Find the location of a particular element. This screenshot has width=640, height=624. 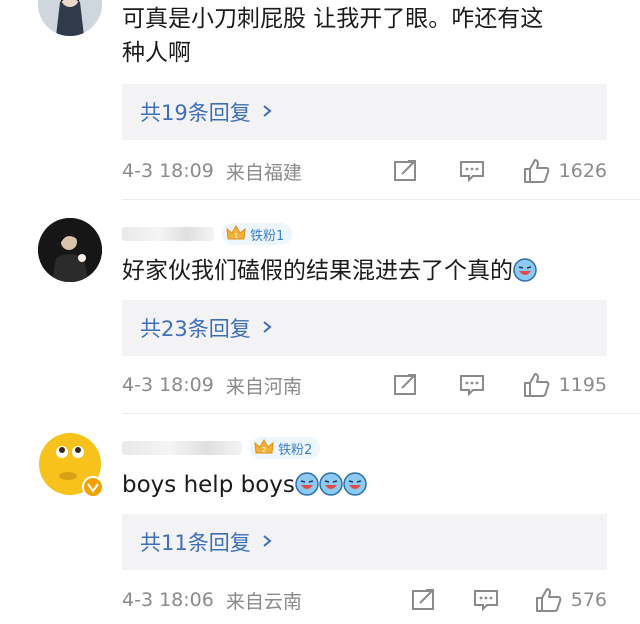

replies-label: 共23条回复 is located at coordinates (195, 329).